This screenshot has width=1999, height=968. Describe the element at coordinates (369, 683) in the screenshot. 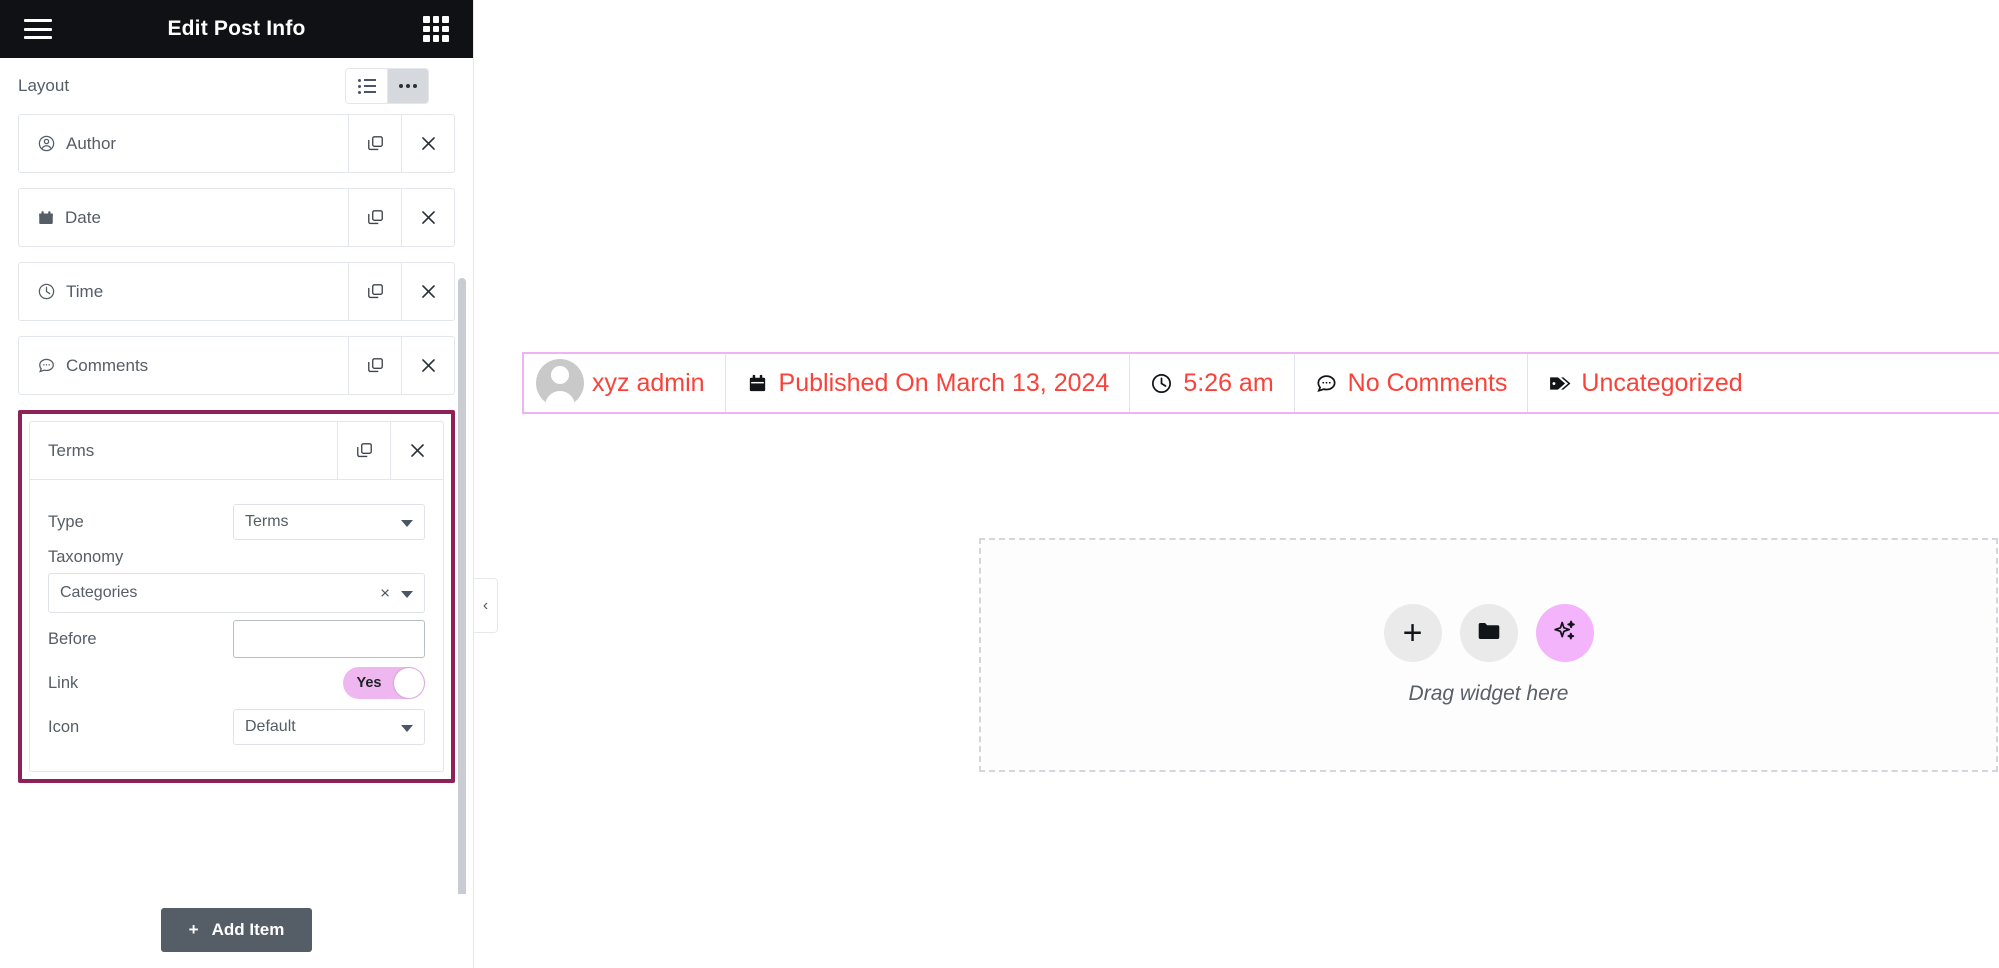

I see `link-toggle-value: Yes` at that location.